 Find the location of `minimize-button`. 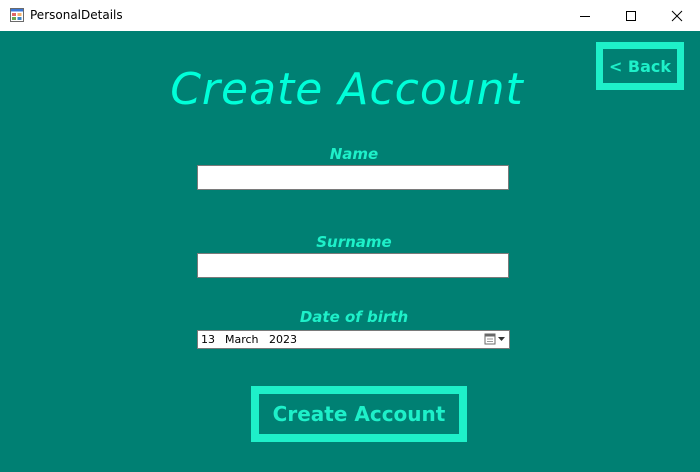

minimize-button is located at coordinates (585, 15).